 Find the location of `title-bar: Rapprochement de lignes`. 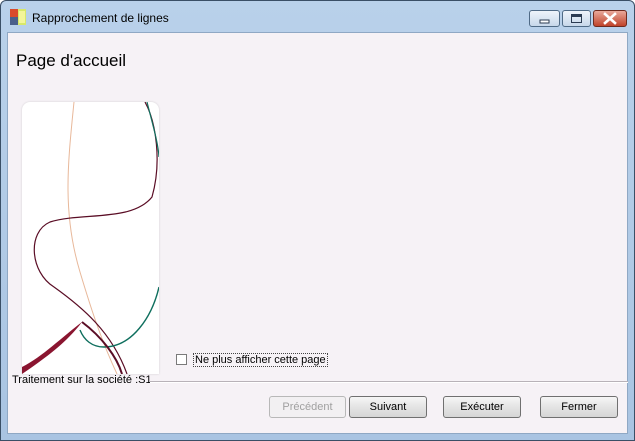

title-bar: Rapprochement de lignes is located at coordinates (317, 16).